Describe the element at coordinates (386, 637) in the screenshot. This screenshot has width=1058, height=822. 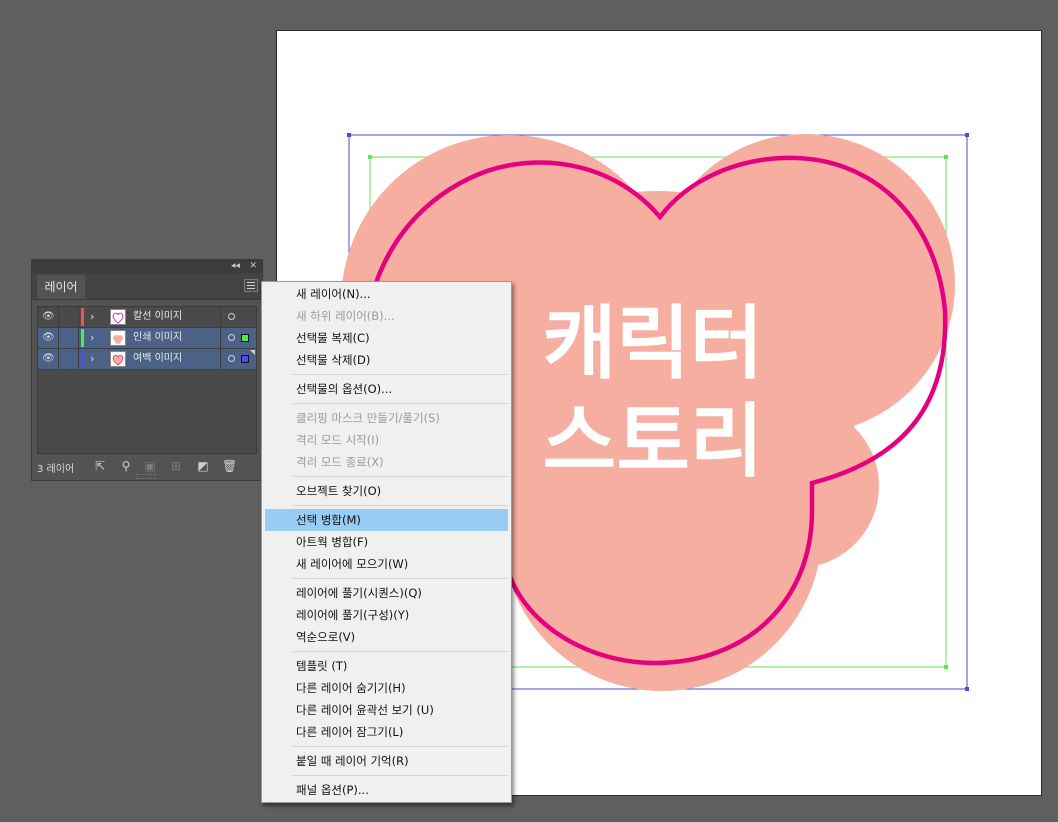
I see `menu-item-reverse-order: 역순으로(V)` at that location.